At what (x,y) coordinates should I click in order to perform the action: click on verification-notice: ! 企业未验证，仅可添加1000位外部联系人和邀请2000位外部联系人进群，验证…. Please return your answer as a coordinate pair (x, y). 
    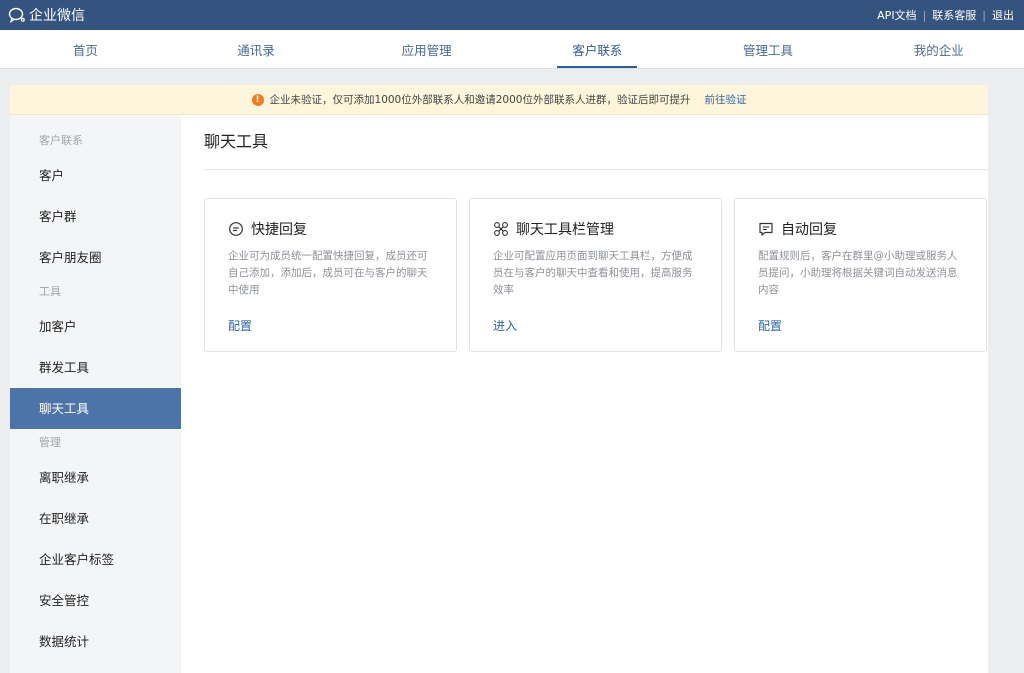
    Looking at the image, I should click on (499, 100).